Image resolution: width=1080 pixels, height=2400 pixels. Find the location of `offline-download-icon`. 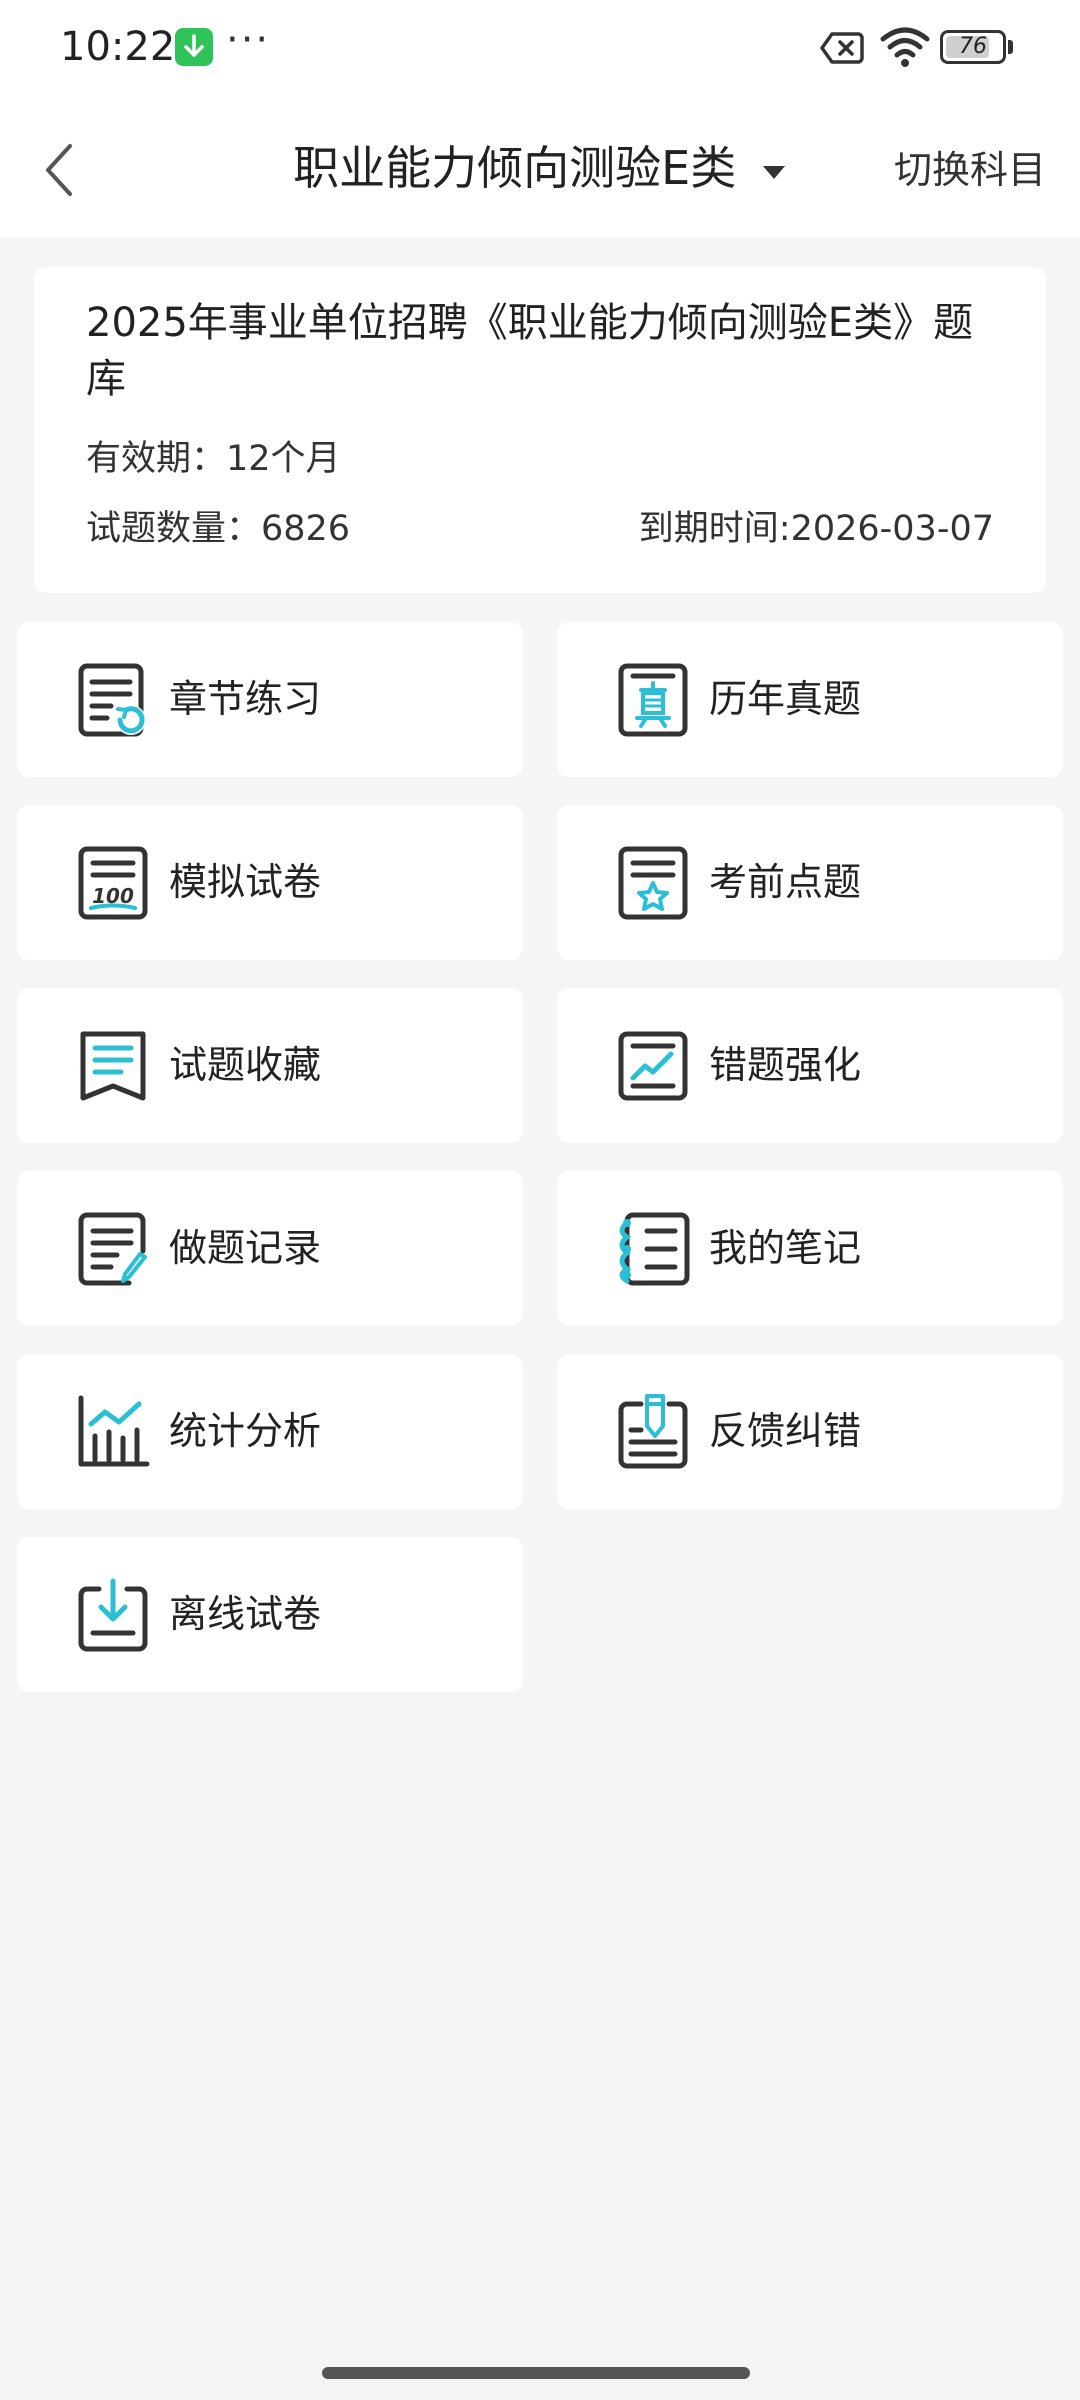

offline-download-icon is located at coordinates (113, 1615).